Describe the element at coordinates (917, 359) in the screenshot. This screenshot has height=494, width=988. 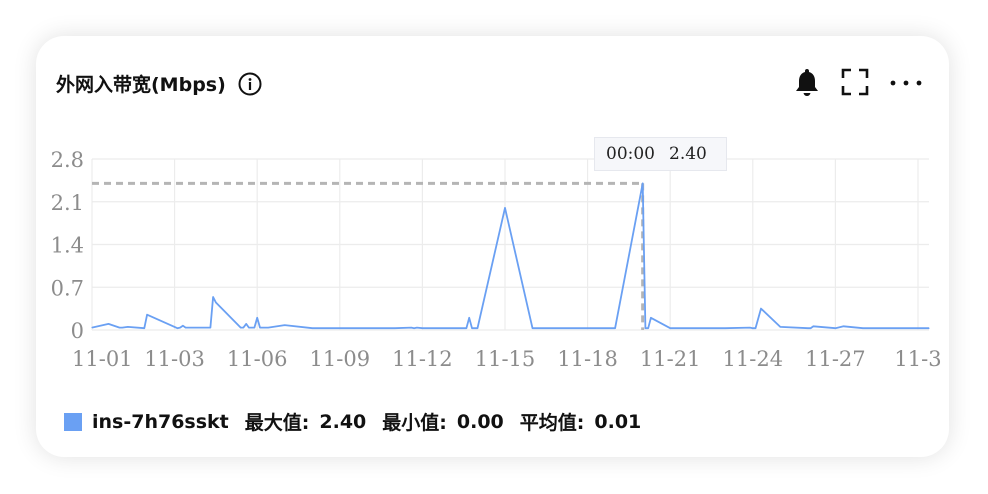
I see `x-tick-label: 11-3` at that location.